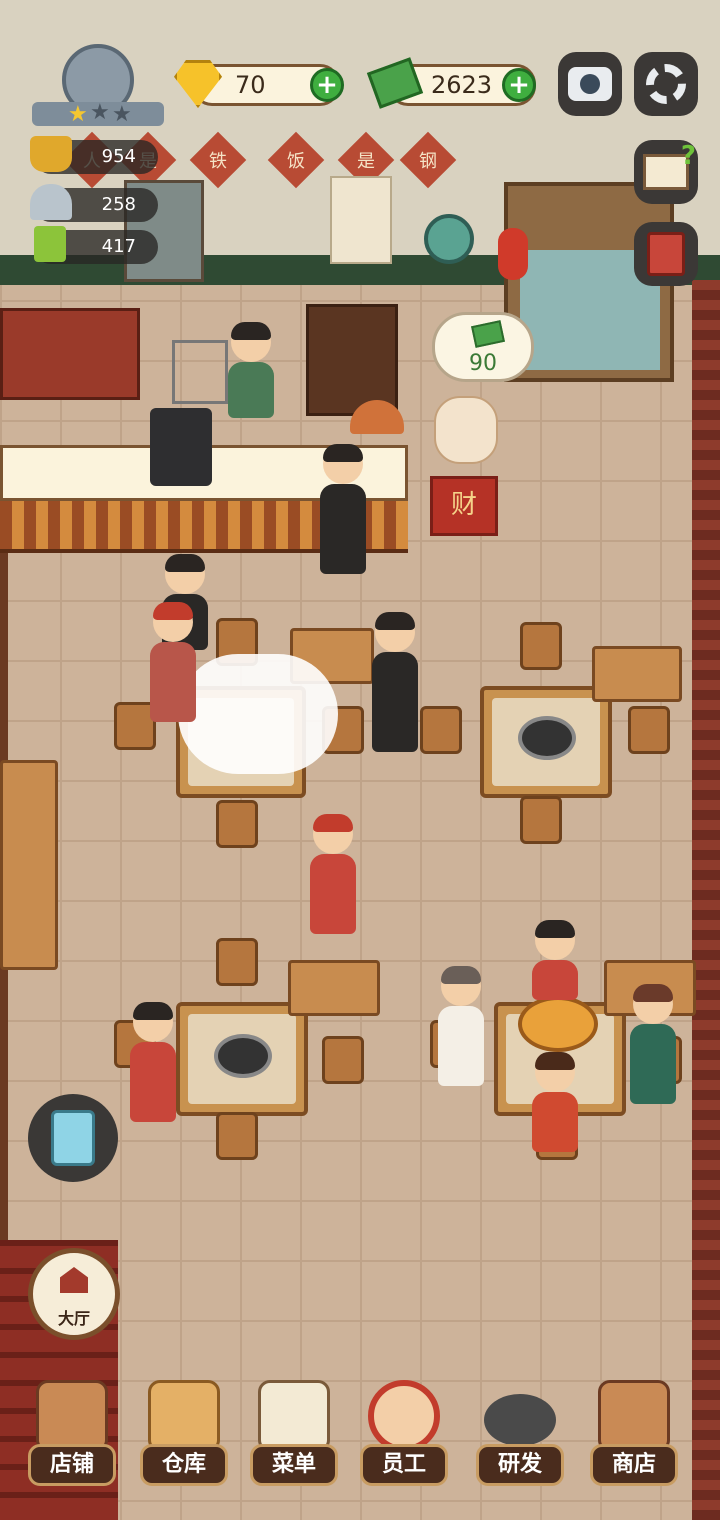  Describe the element at coordinates (634, 1416) in the screenshot. I see `store-icon` at that location.